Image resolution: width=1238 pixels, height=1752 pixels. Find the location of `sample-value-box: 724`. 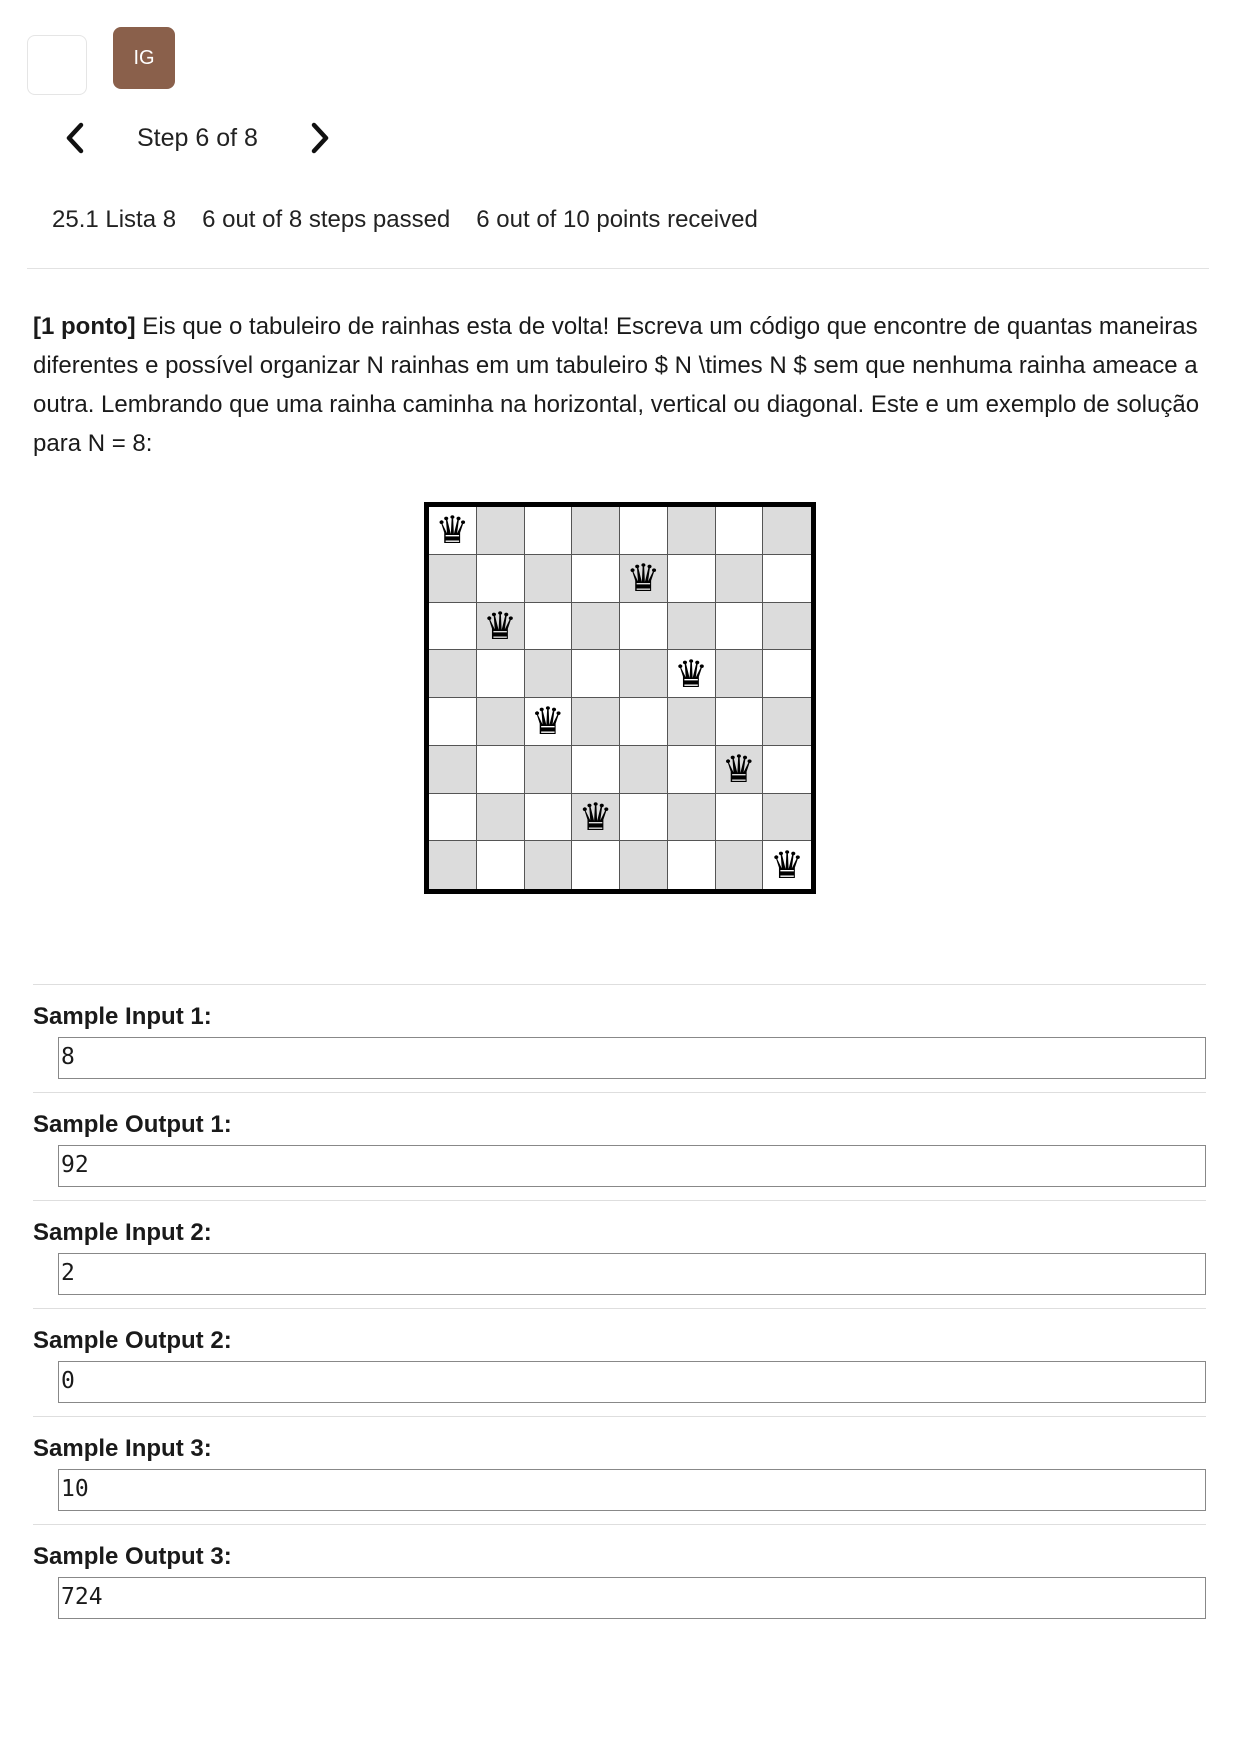

sample-value-box: 724 is located at coordinates (632, 1598).